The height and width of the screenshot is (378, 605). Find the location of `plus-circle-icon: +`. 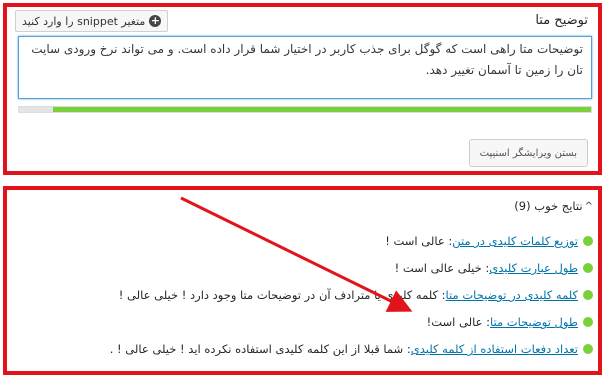

plus-circle-icon: + is located at coordinates (155, 20).